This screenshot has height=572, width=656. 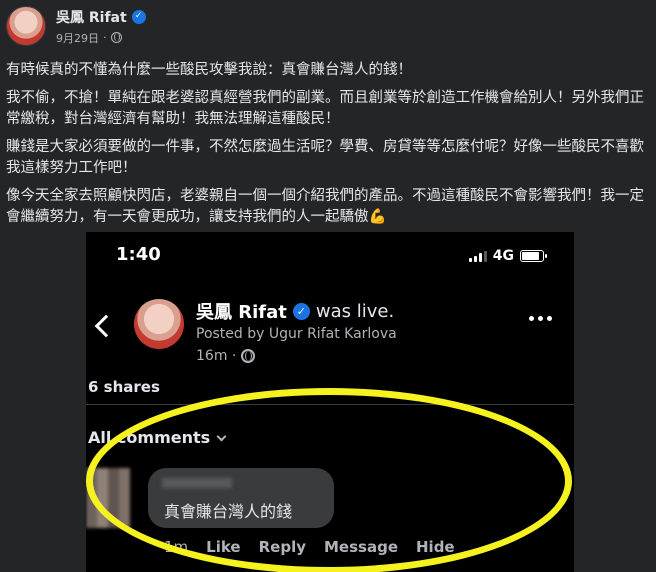 I want to click on status-bar: 1:40 4G, so click(x=331, y=255).